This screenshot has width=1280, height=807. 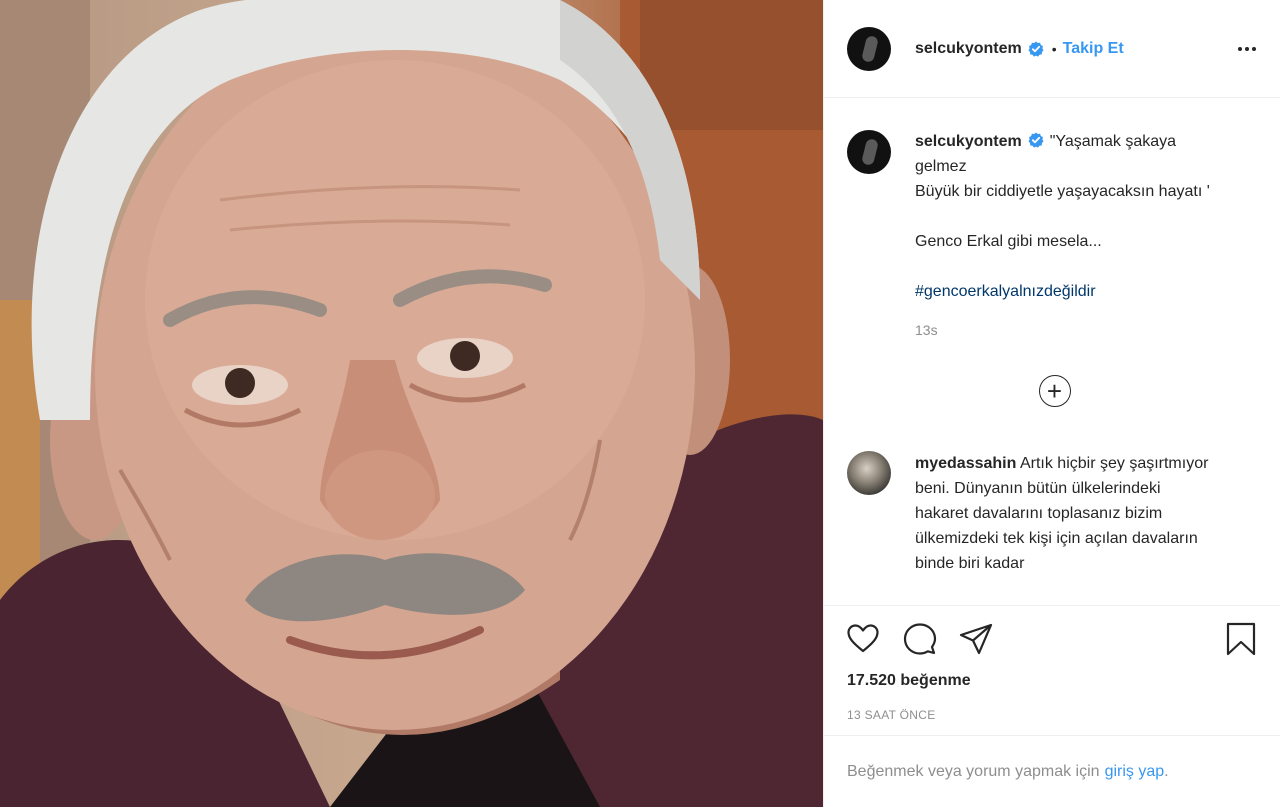 What do you see at coordinates (869, 152) in the screenshot?
I see `caption-avatar` at bounding box center [869, 152].